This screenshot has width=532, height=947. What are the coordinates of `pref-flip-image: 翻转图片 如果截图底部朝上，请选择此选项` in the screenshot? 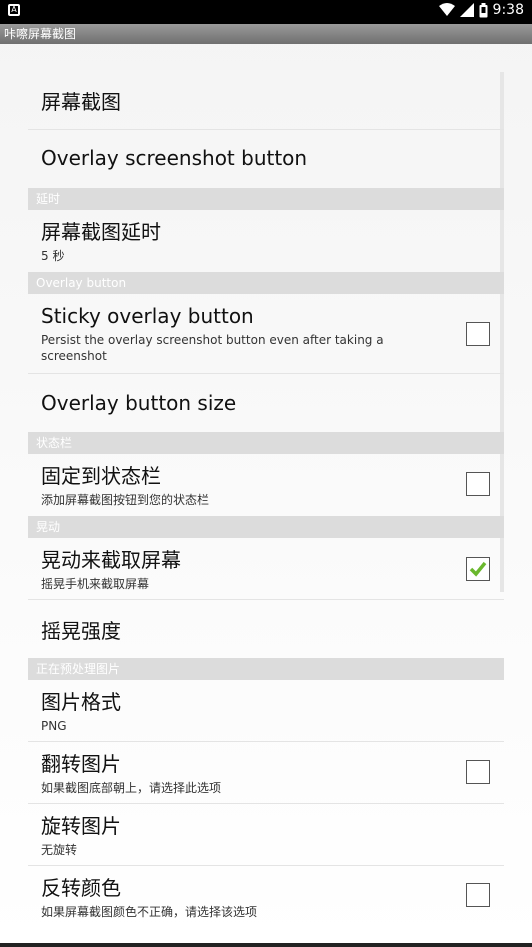 It's located at (266, 773).